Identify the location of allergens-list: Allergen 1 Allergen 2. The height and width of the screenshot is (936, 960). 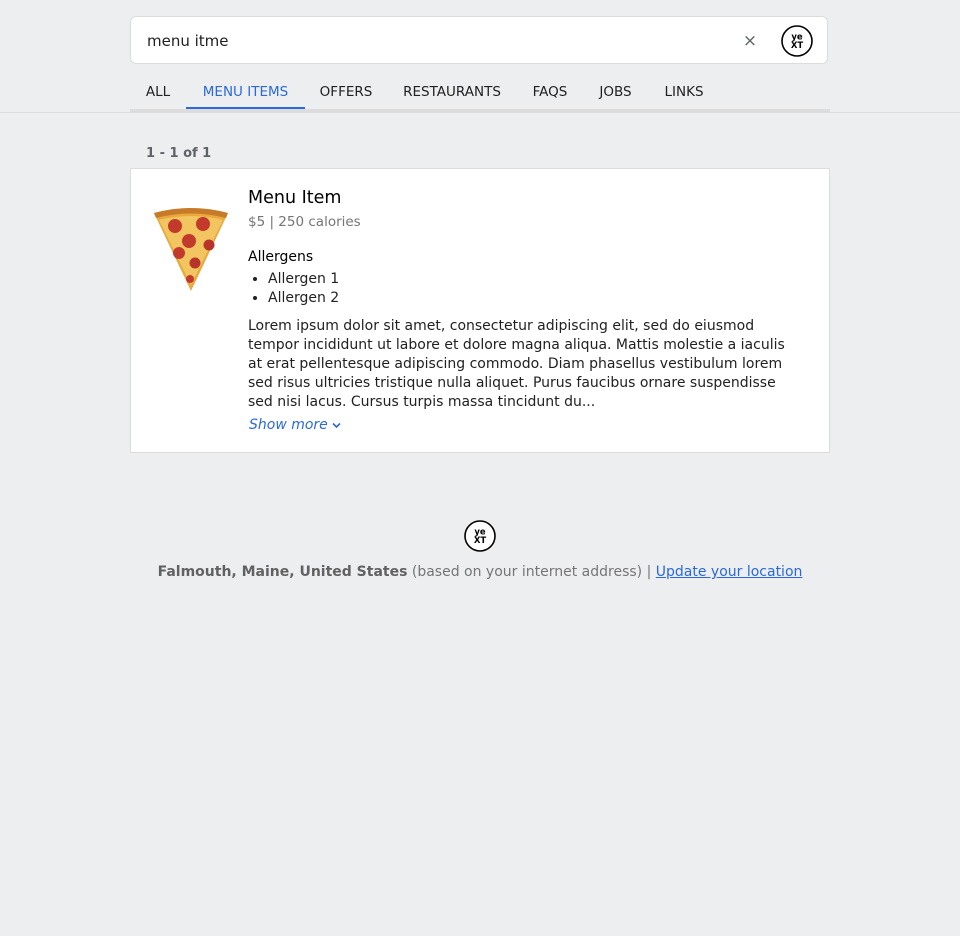
(293, 289).